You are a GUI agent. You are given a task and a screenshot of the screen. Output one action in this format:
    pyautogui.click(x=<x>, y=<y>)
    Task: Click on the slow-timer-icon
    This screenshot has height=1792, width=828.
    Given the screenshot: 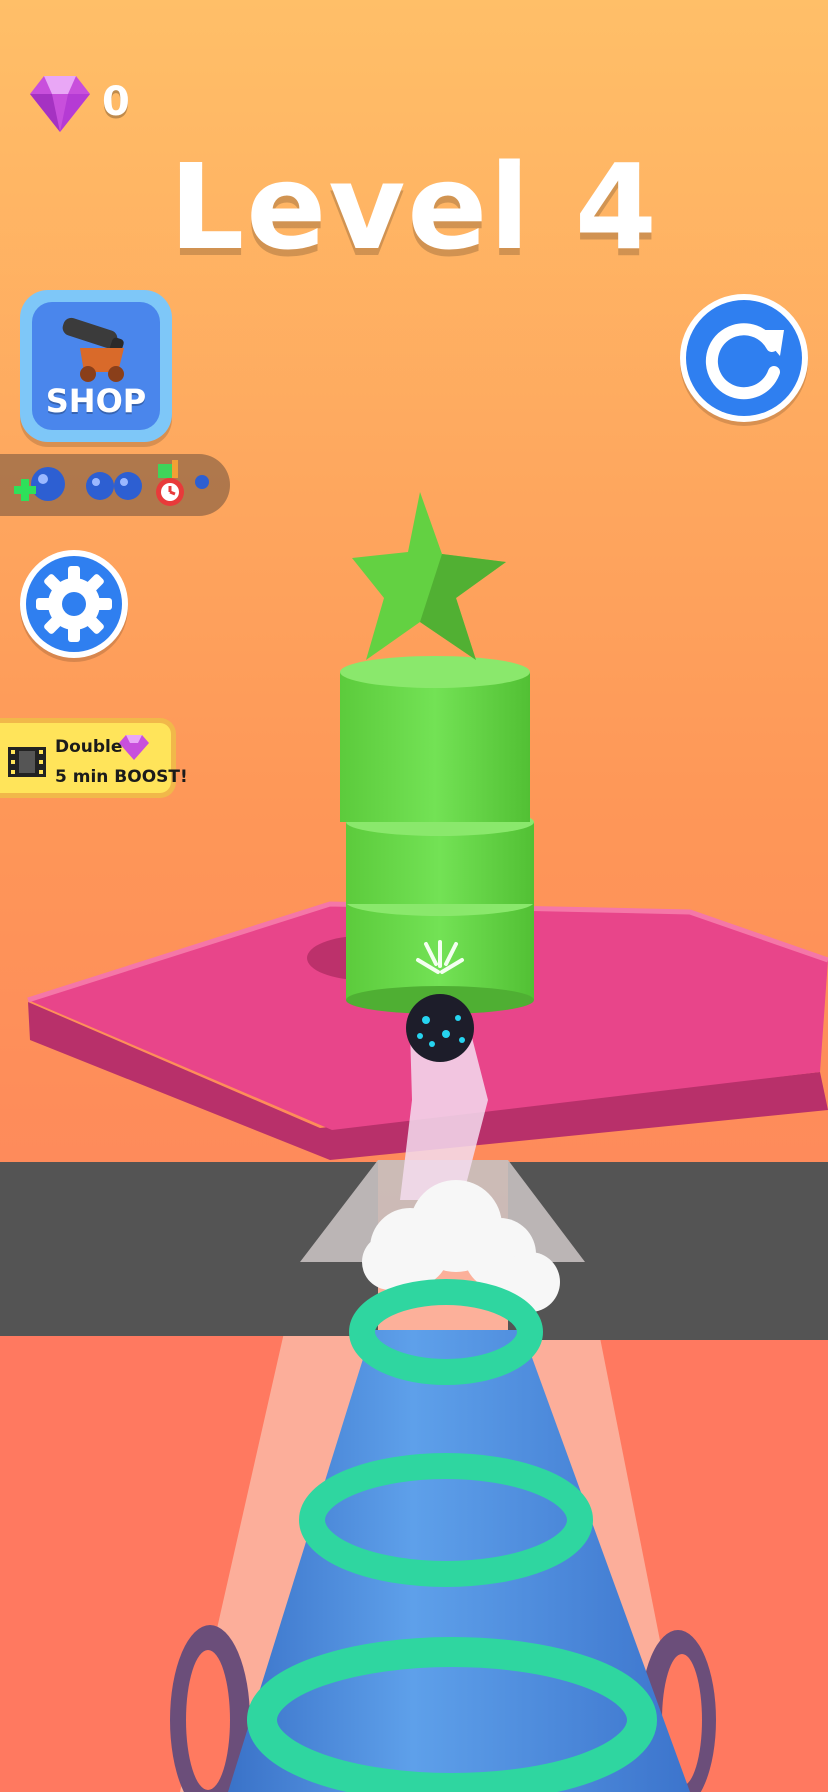 What is the action you would take?
    pyautogui.click(x=184, y=485)
    